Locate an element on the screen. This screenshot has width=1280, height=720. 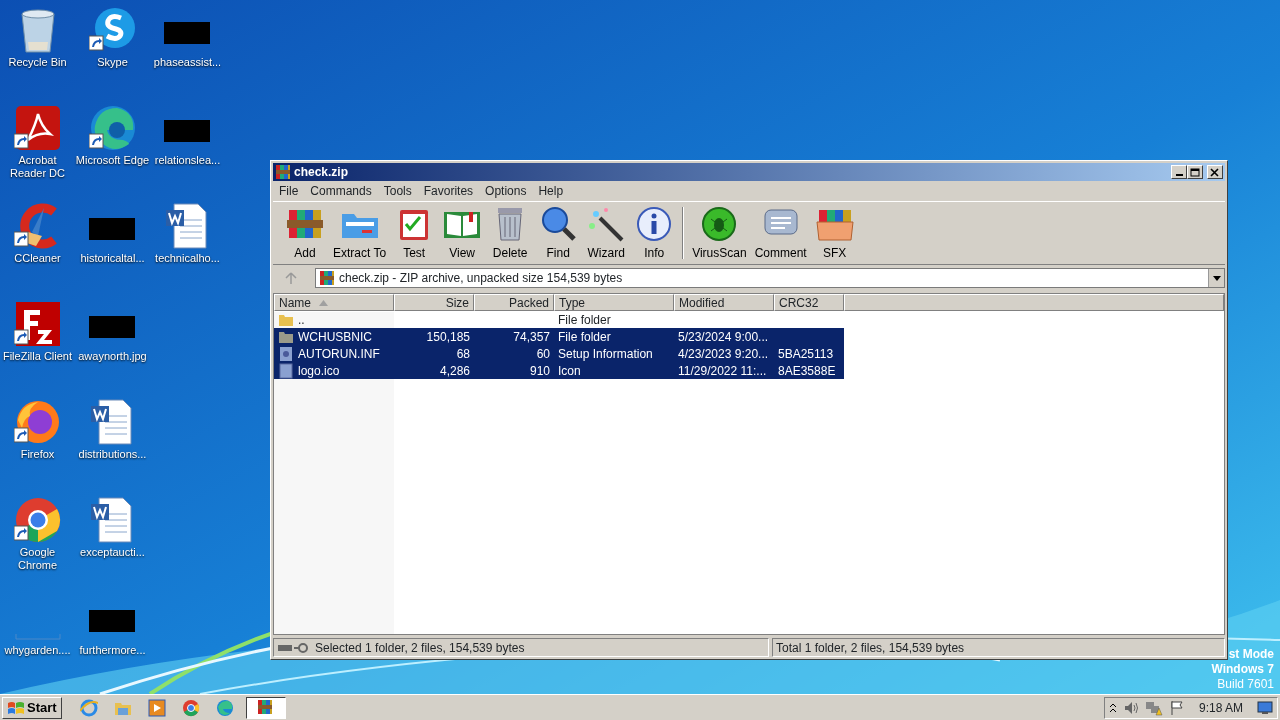
table-cell-text: Icon is located at coordinates (569, 371).